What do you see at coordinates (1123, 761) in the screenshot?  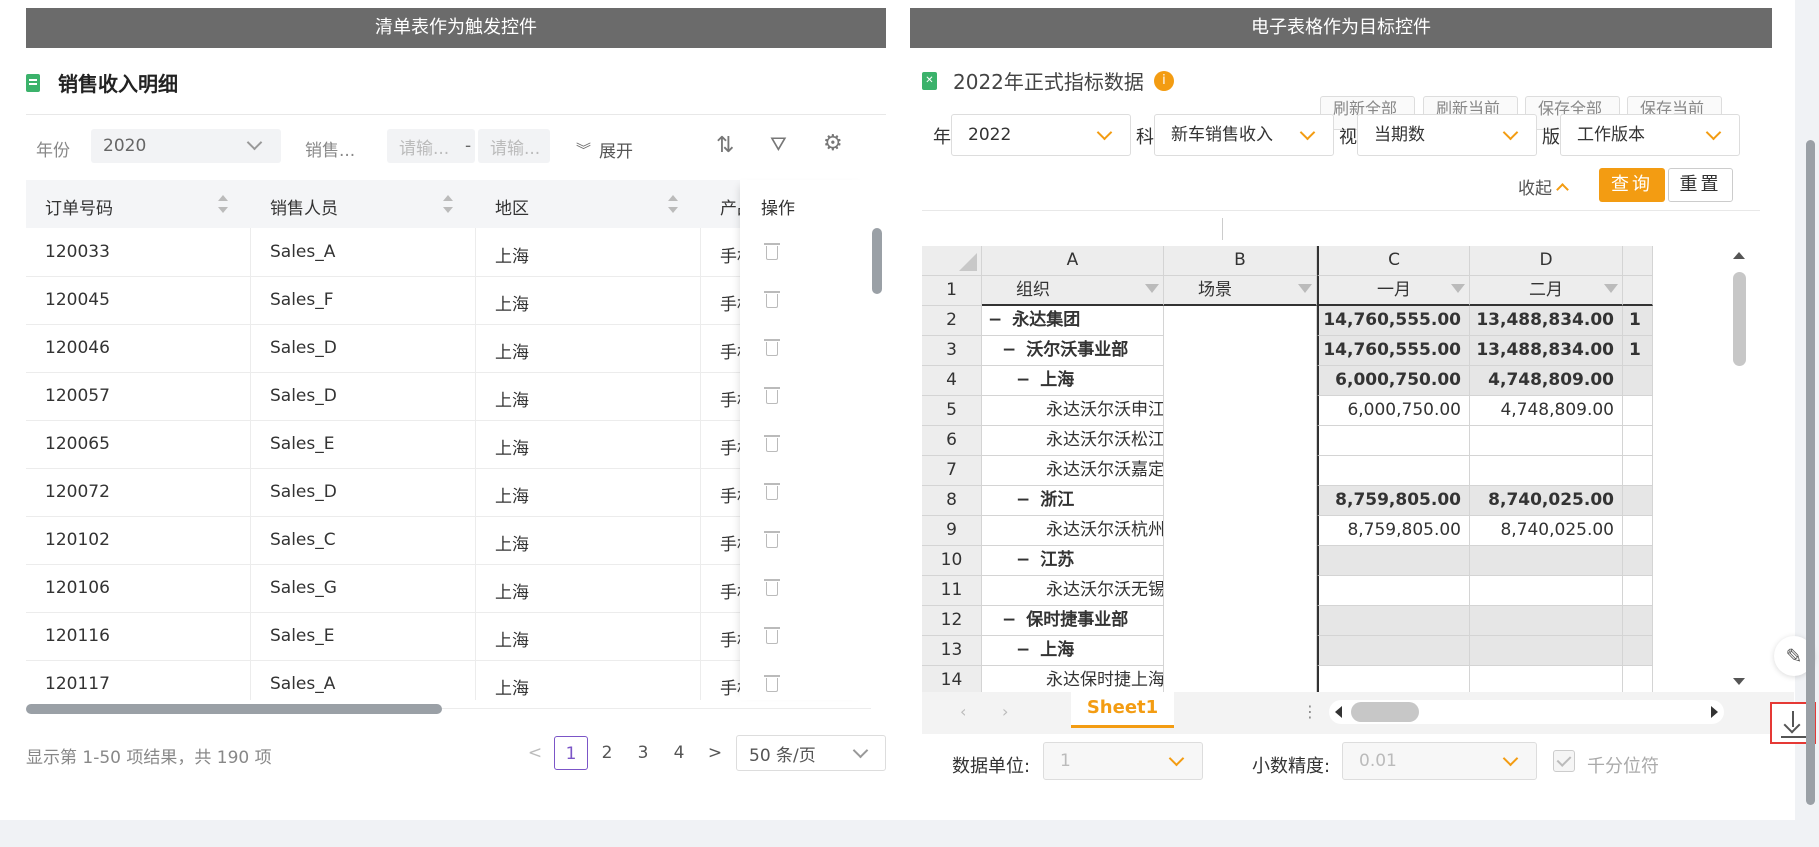 I see `data-unit-select: 1` at bounding box center [1123, 761].